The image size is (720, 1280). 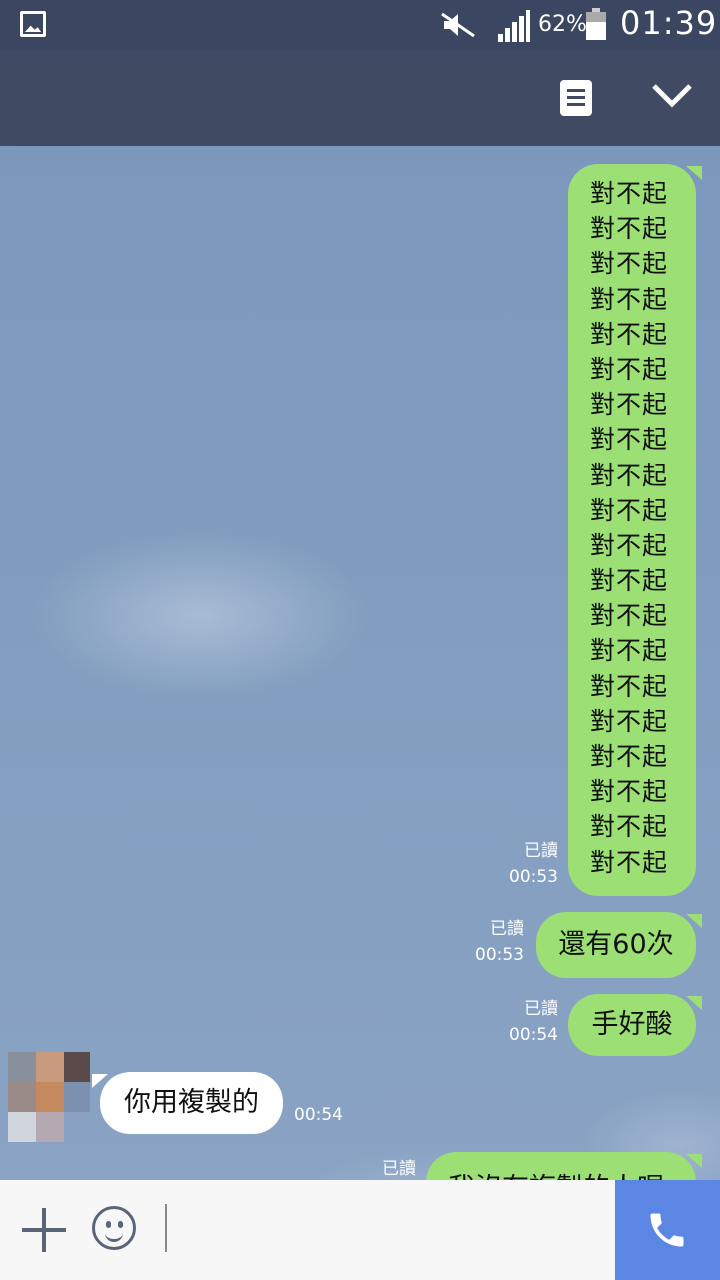 What do you see at coordinates (514, 26) in the screenshot?
I see `signal-icon` at bounding box center [514, 26].